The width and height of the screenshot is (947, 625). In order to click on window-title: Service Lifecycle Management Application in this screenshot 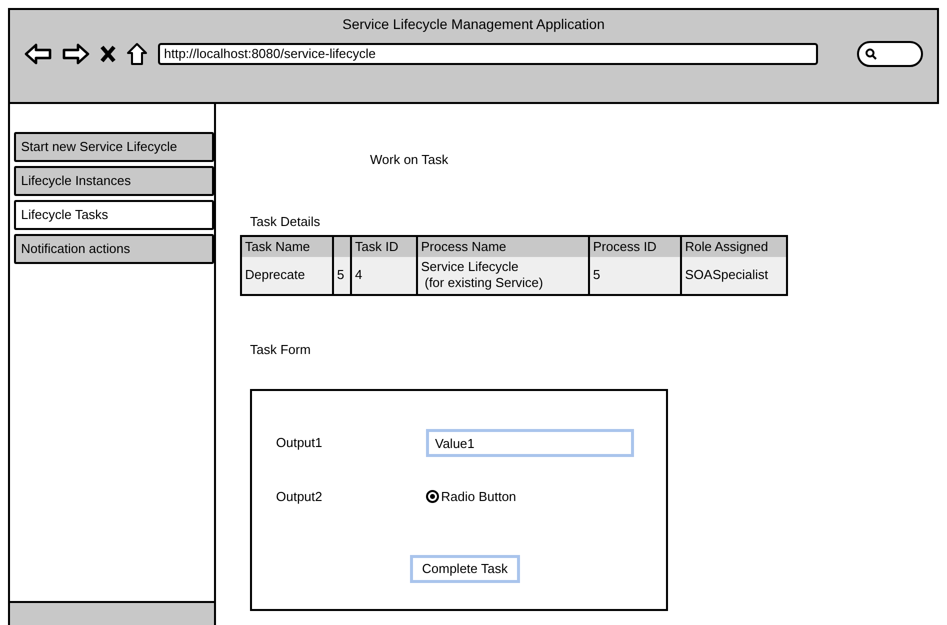, I will do `click(473, 24)`.